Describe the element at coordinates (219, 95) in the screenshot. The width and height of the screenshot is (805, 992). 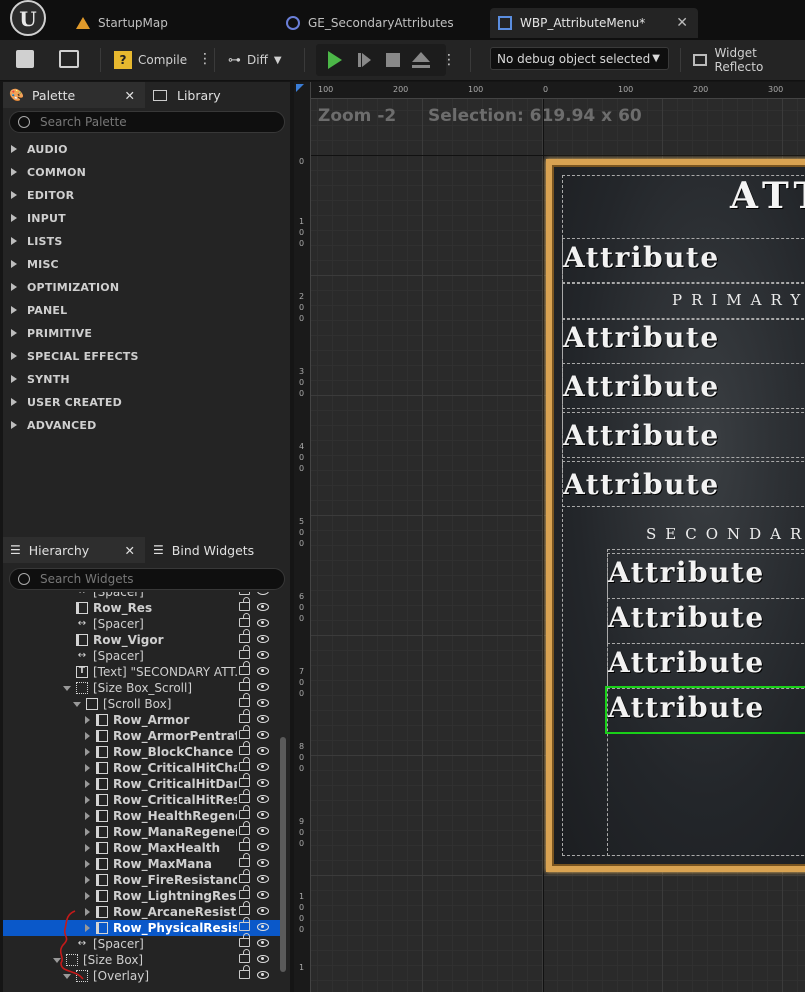
I see `tab-library: Library` at that location.